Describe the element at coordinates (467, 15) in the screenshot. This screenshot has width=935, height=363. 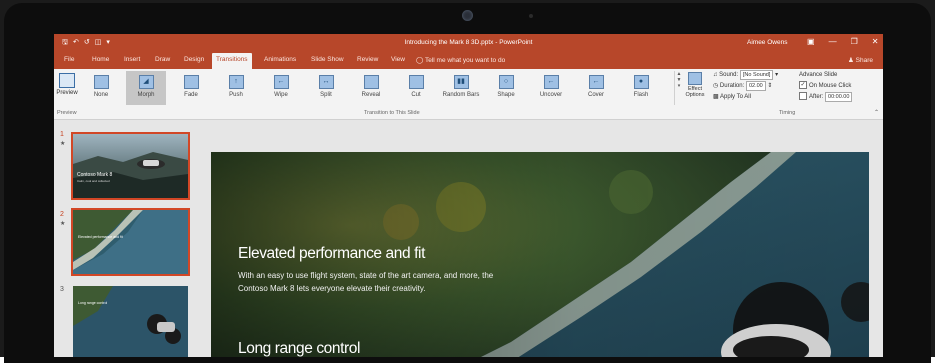
I see `webcam` at that location.